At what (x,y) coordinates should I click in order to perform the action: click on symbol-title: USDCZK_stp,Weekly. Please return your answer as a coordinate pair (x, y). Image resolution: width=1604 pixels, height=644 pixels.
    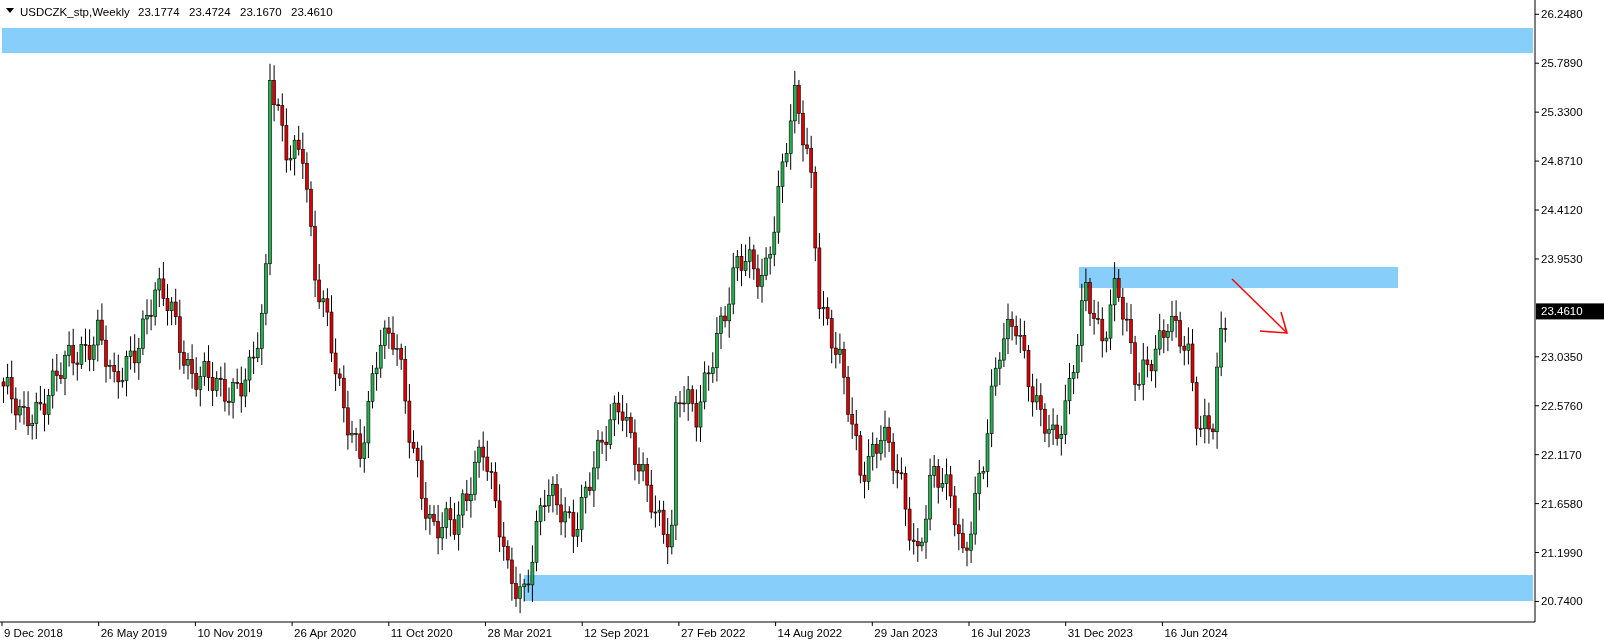
    Looking at the image, I should click on (75, 12).